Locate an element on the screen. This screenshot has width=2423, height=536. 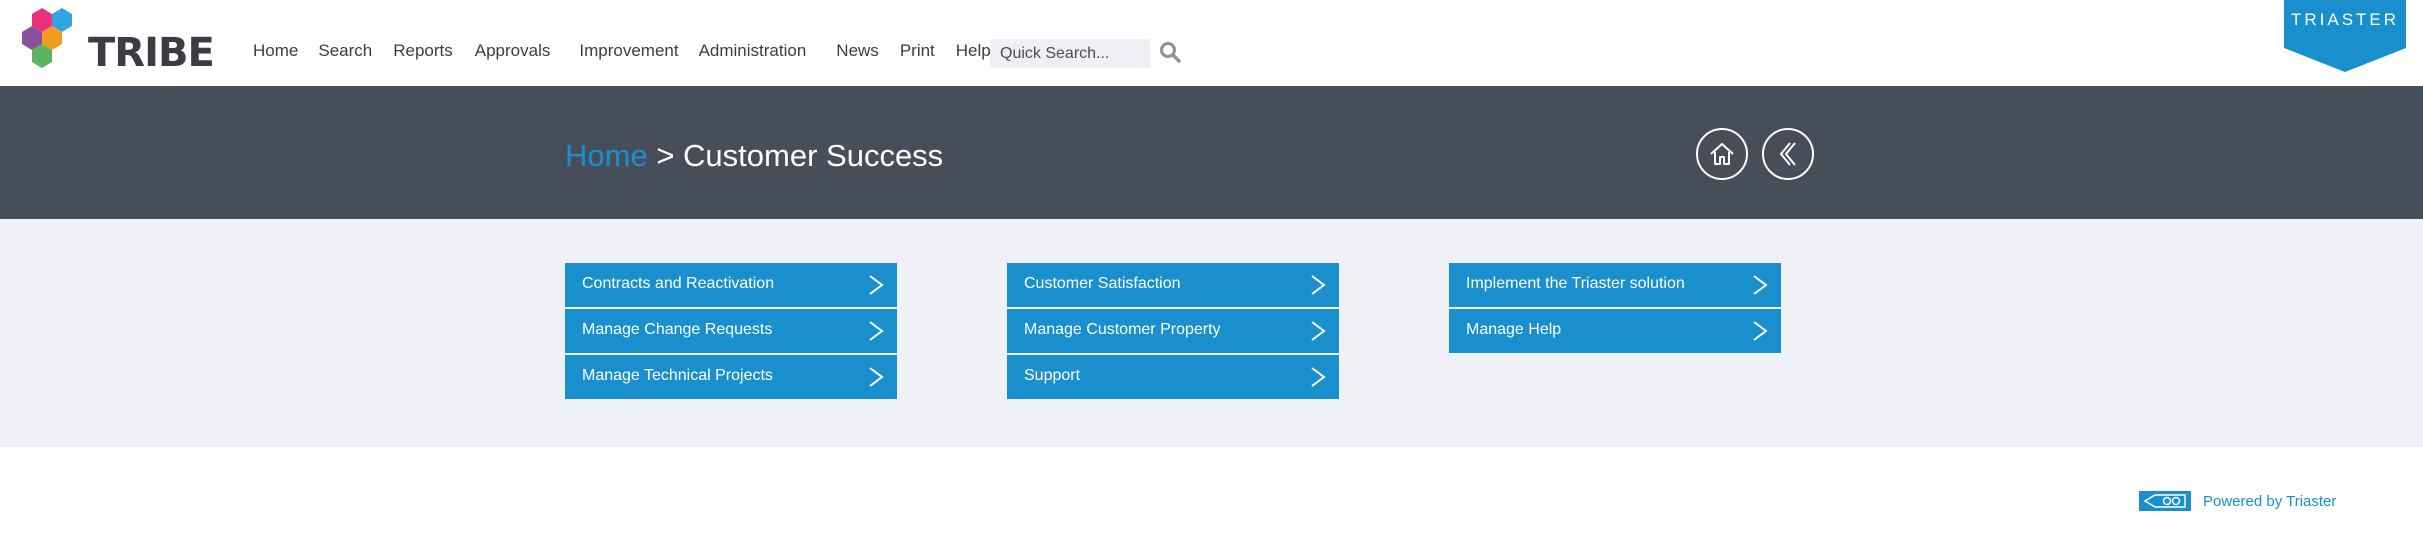
back-button is located at coordinates (1788, 154).